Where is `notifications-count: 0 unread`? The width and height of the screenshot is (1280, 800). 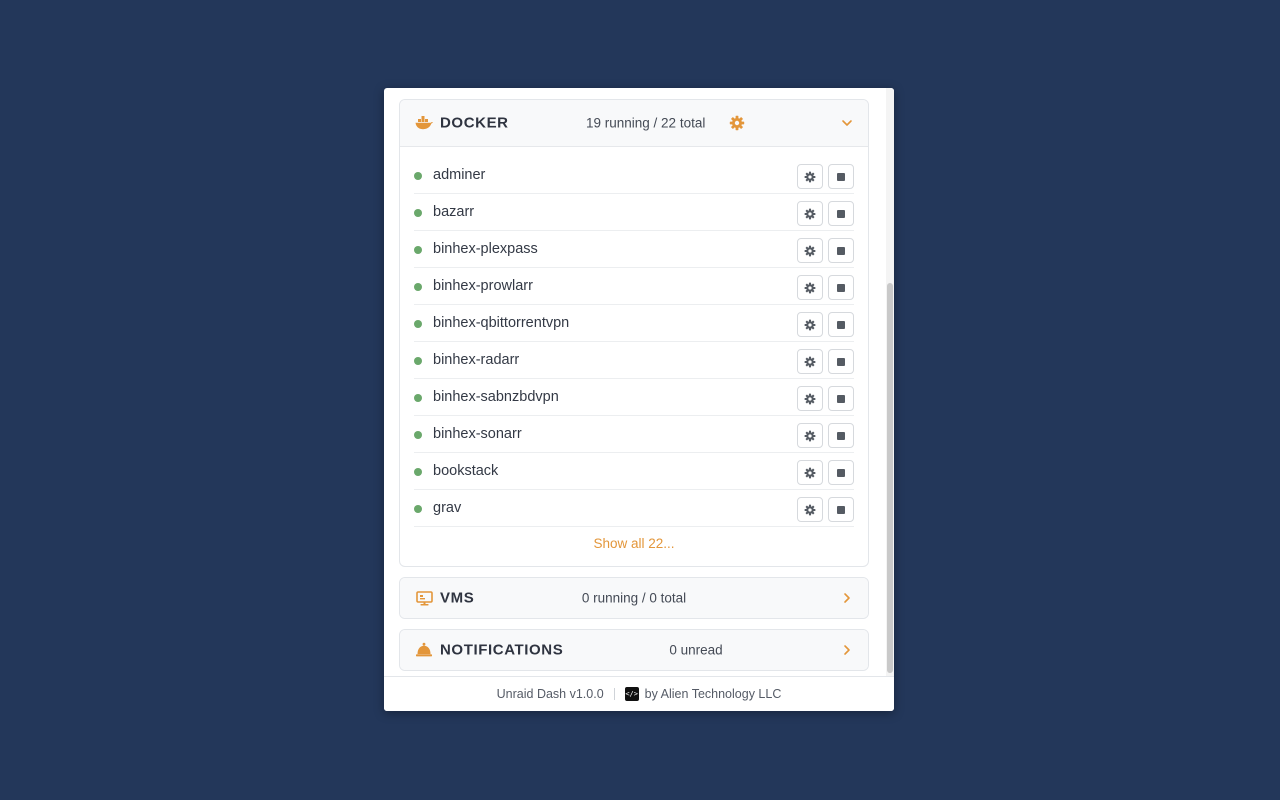 notifications-count: 0 unread is located at coordinates (696, 650).